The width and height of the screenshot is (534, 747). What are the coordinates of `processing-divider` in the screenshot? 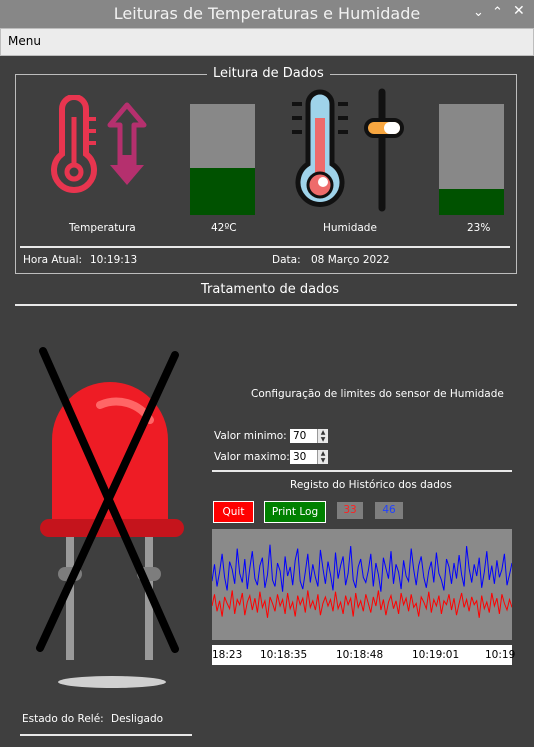 It's located at (266, 305).